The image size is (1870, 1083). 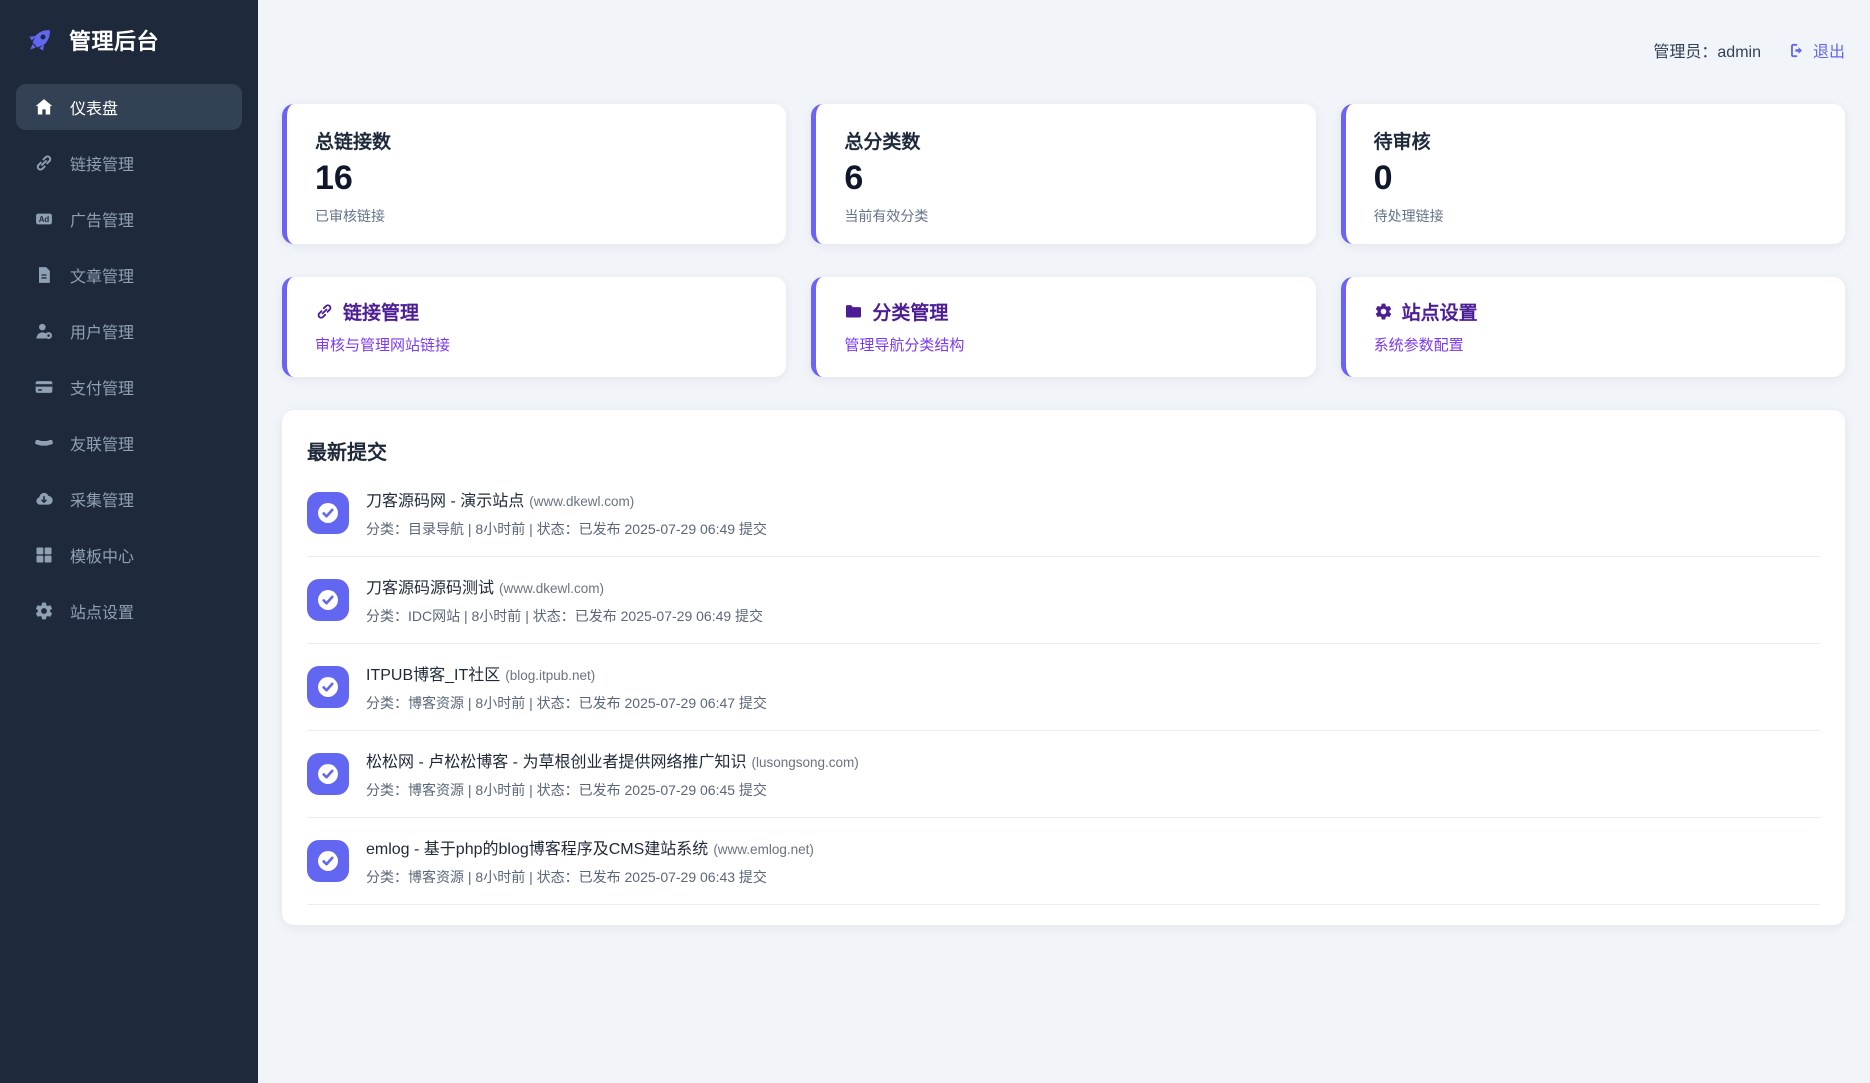 I want to click on sidebar-item-articles: 文章管理, so click(x=129, y=275).